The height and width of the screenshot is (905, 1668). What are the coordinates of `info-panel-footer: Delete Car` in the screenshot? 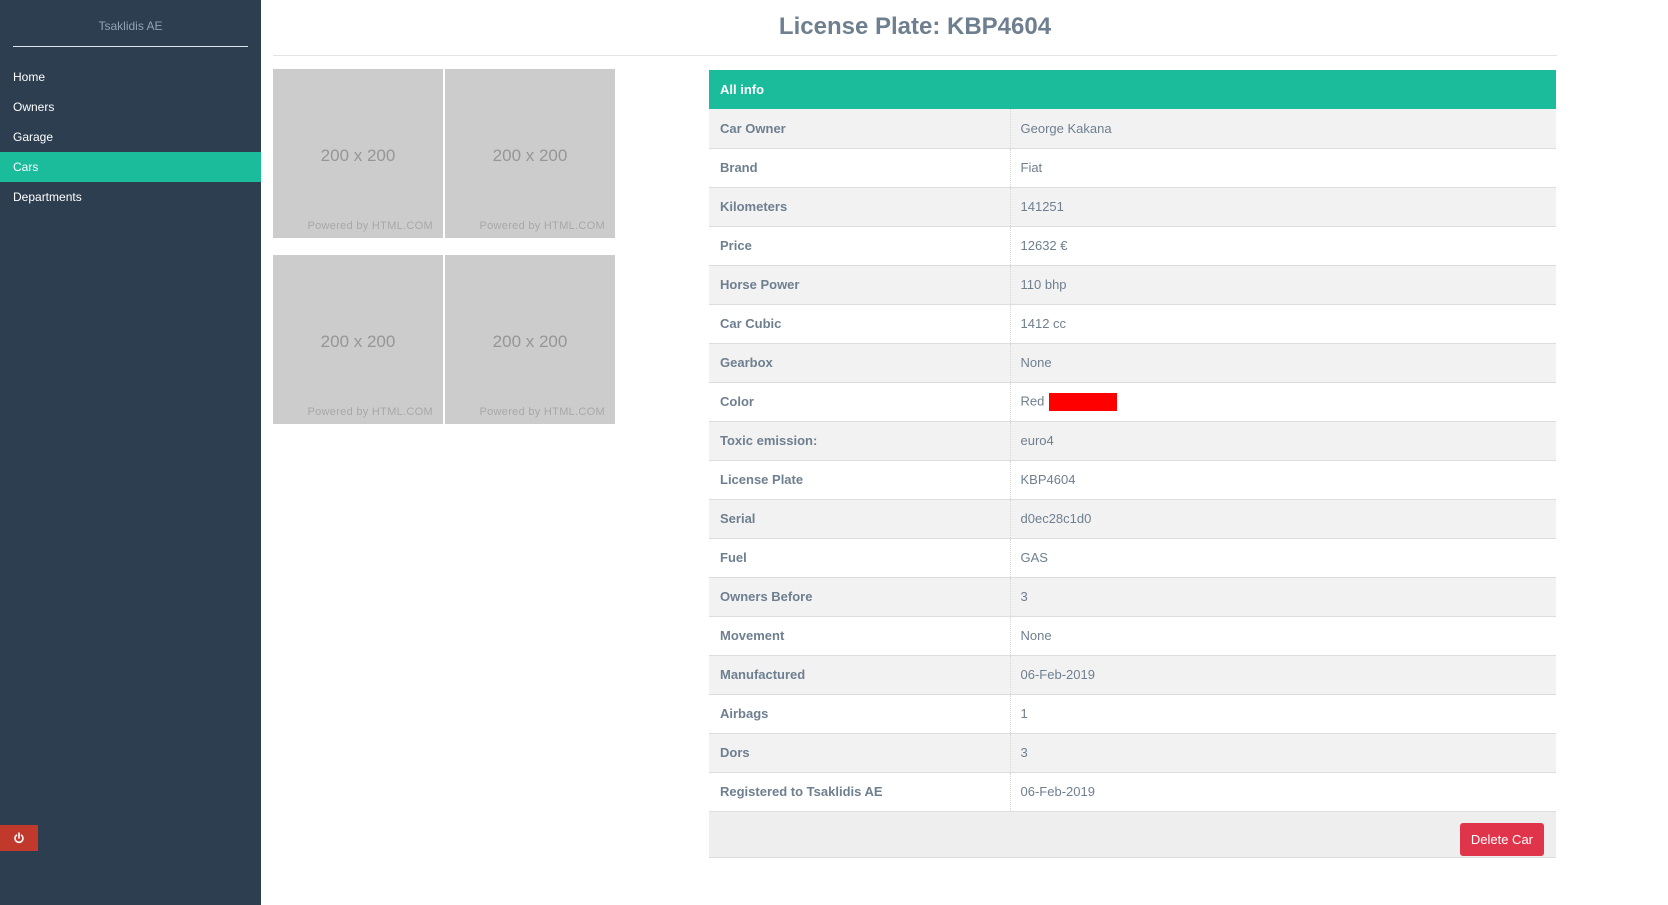 It's located at (1132, 834).